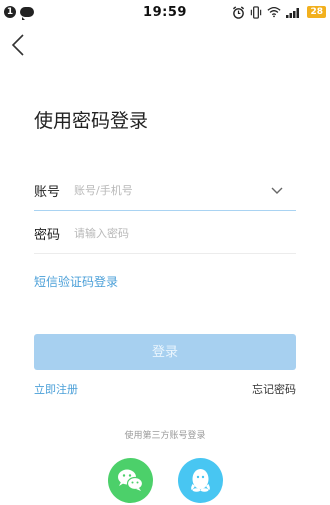  I want to click on battery-indicator: 28, so click(316, 12).